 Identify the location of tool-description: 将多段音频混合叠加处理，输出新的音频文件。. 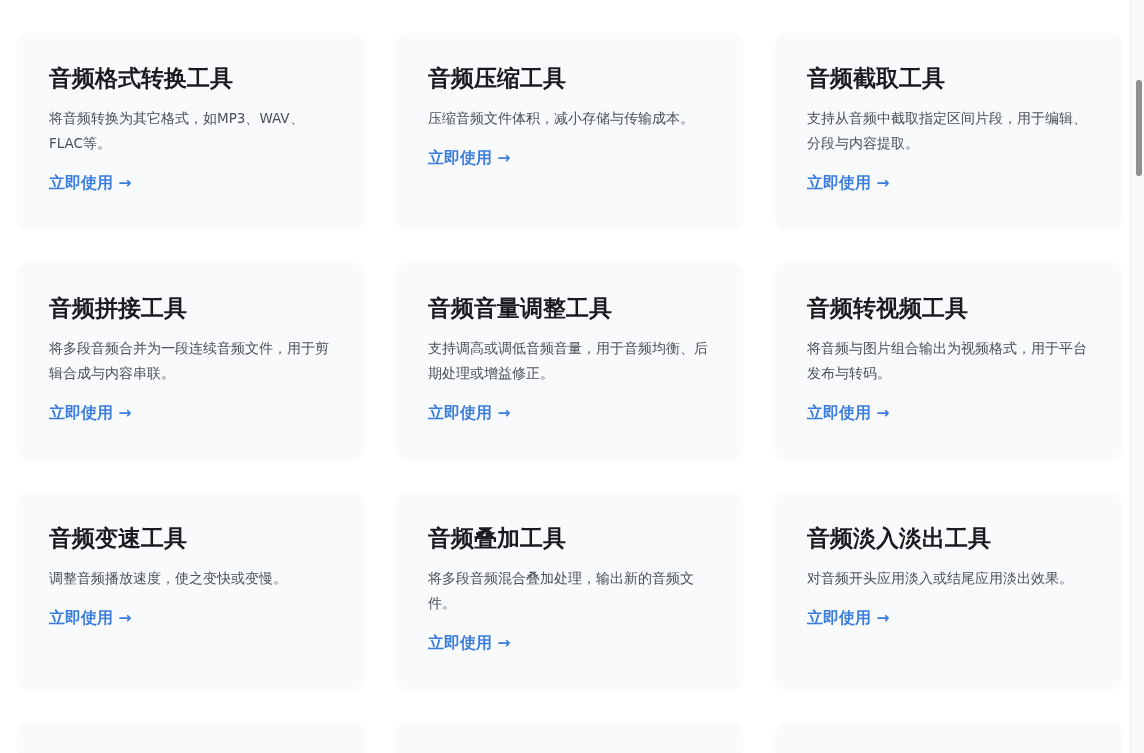
(561, 591).